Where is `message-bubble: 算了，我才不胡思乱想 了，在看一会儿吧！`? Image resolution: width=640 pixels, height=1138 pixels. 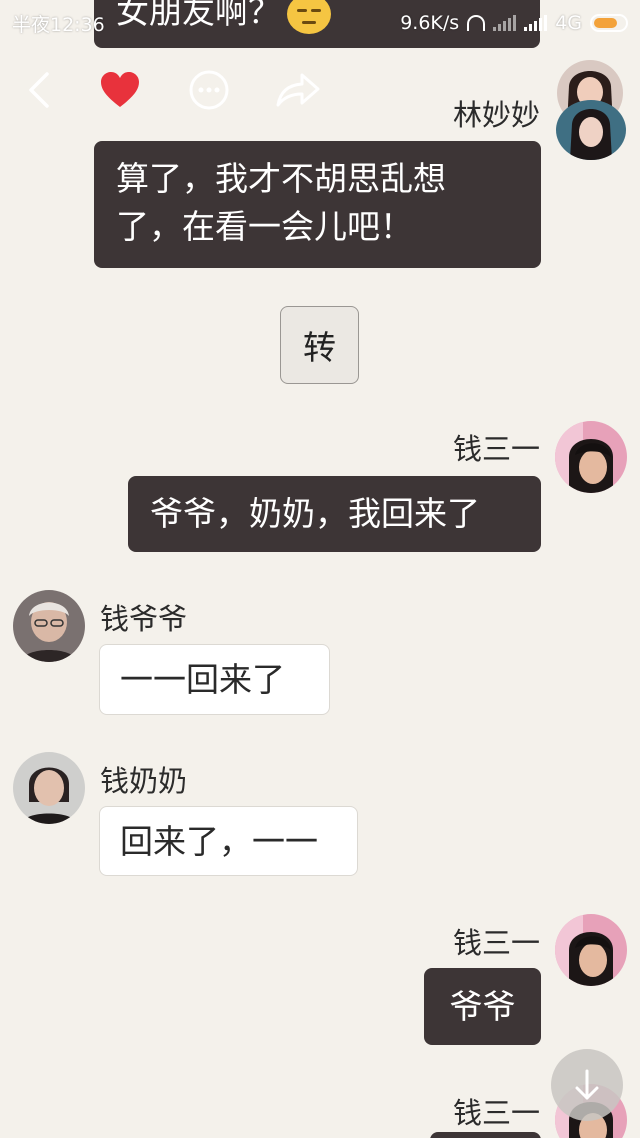
message-bubble: 算了，我才不胡思乱想 了，在看一会儿吧！ is located at coordinates (317, 204).